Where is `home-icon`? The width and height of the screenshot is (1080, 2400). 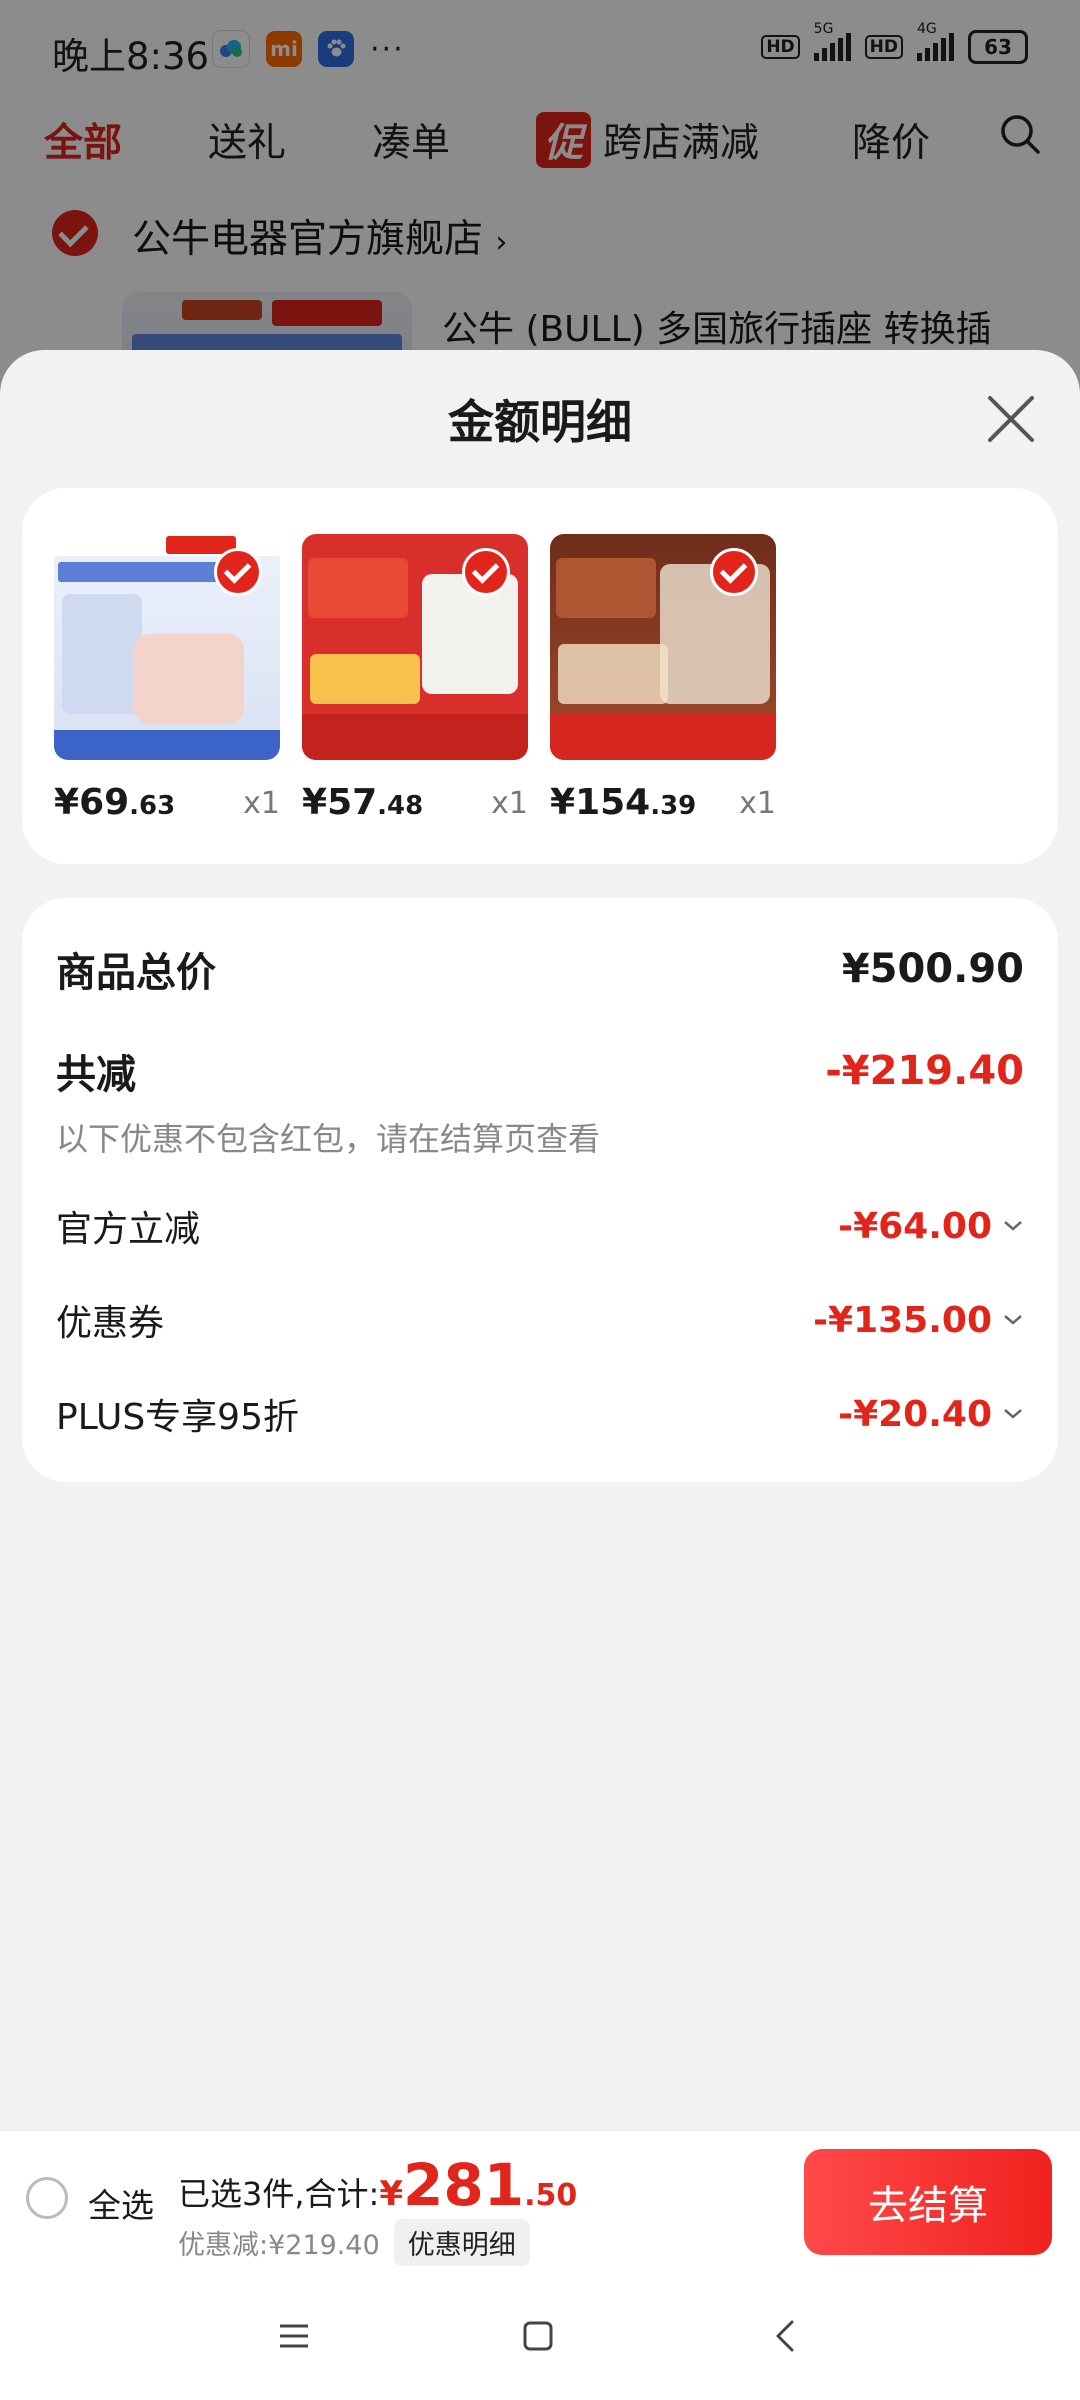 home-icon is located at coordinates (538, 2336).